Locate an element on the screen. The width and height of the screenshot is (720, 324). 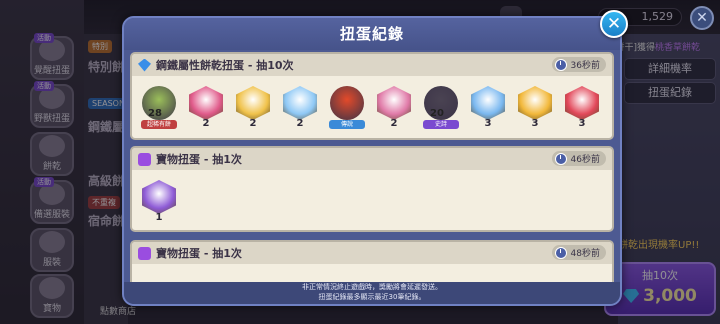
time-pill: 46秒前 is located at coordinates (578, 158).